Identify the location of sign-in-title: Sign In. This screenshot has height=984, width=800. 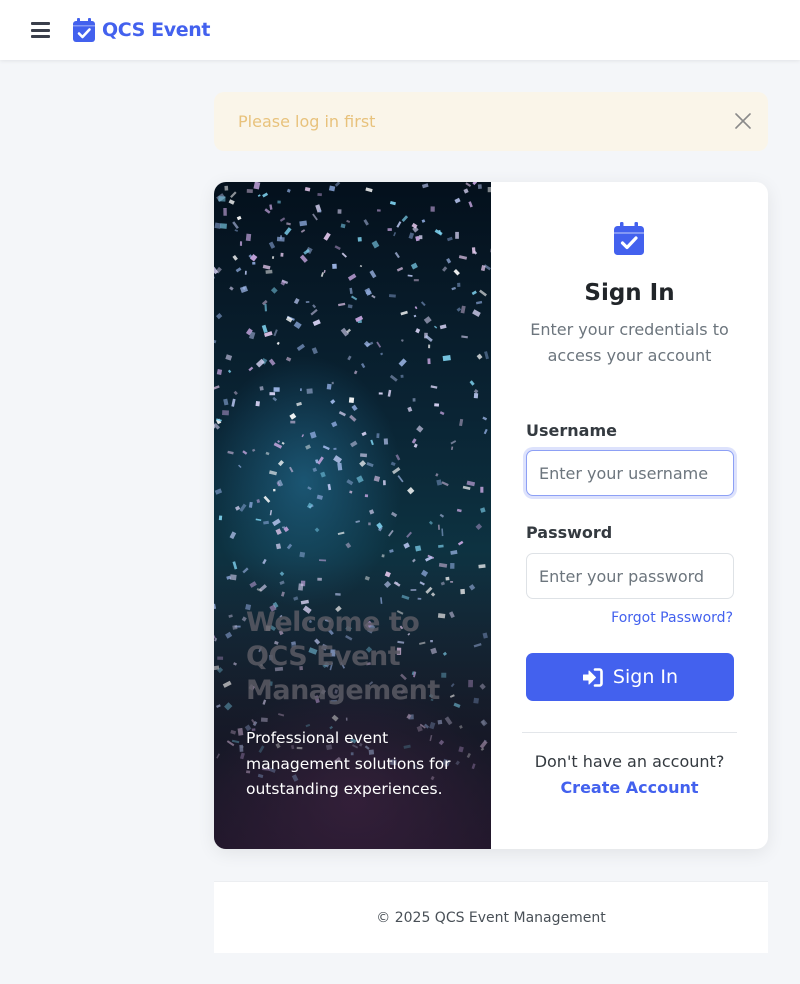
(629, 293).